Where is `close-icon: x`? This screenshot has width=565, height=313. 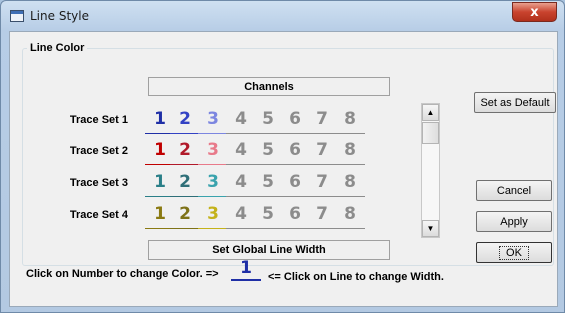
close-icon: x is located at coordinates (534, 12).